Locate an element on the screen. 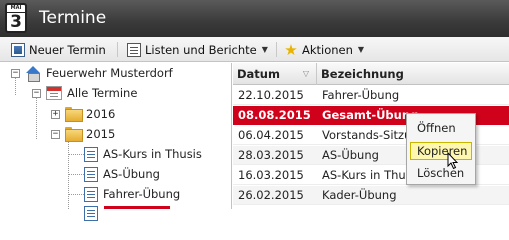 This screenshot has height=240, width=509. menu-item-copy: Kopieren is located at coordinates (441, 151).